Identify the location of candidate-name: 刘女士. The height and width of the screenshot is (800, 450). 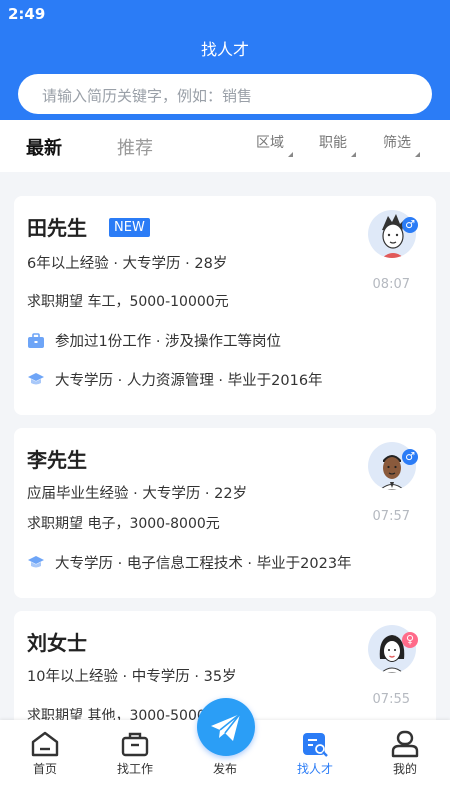
(57, 643).